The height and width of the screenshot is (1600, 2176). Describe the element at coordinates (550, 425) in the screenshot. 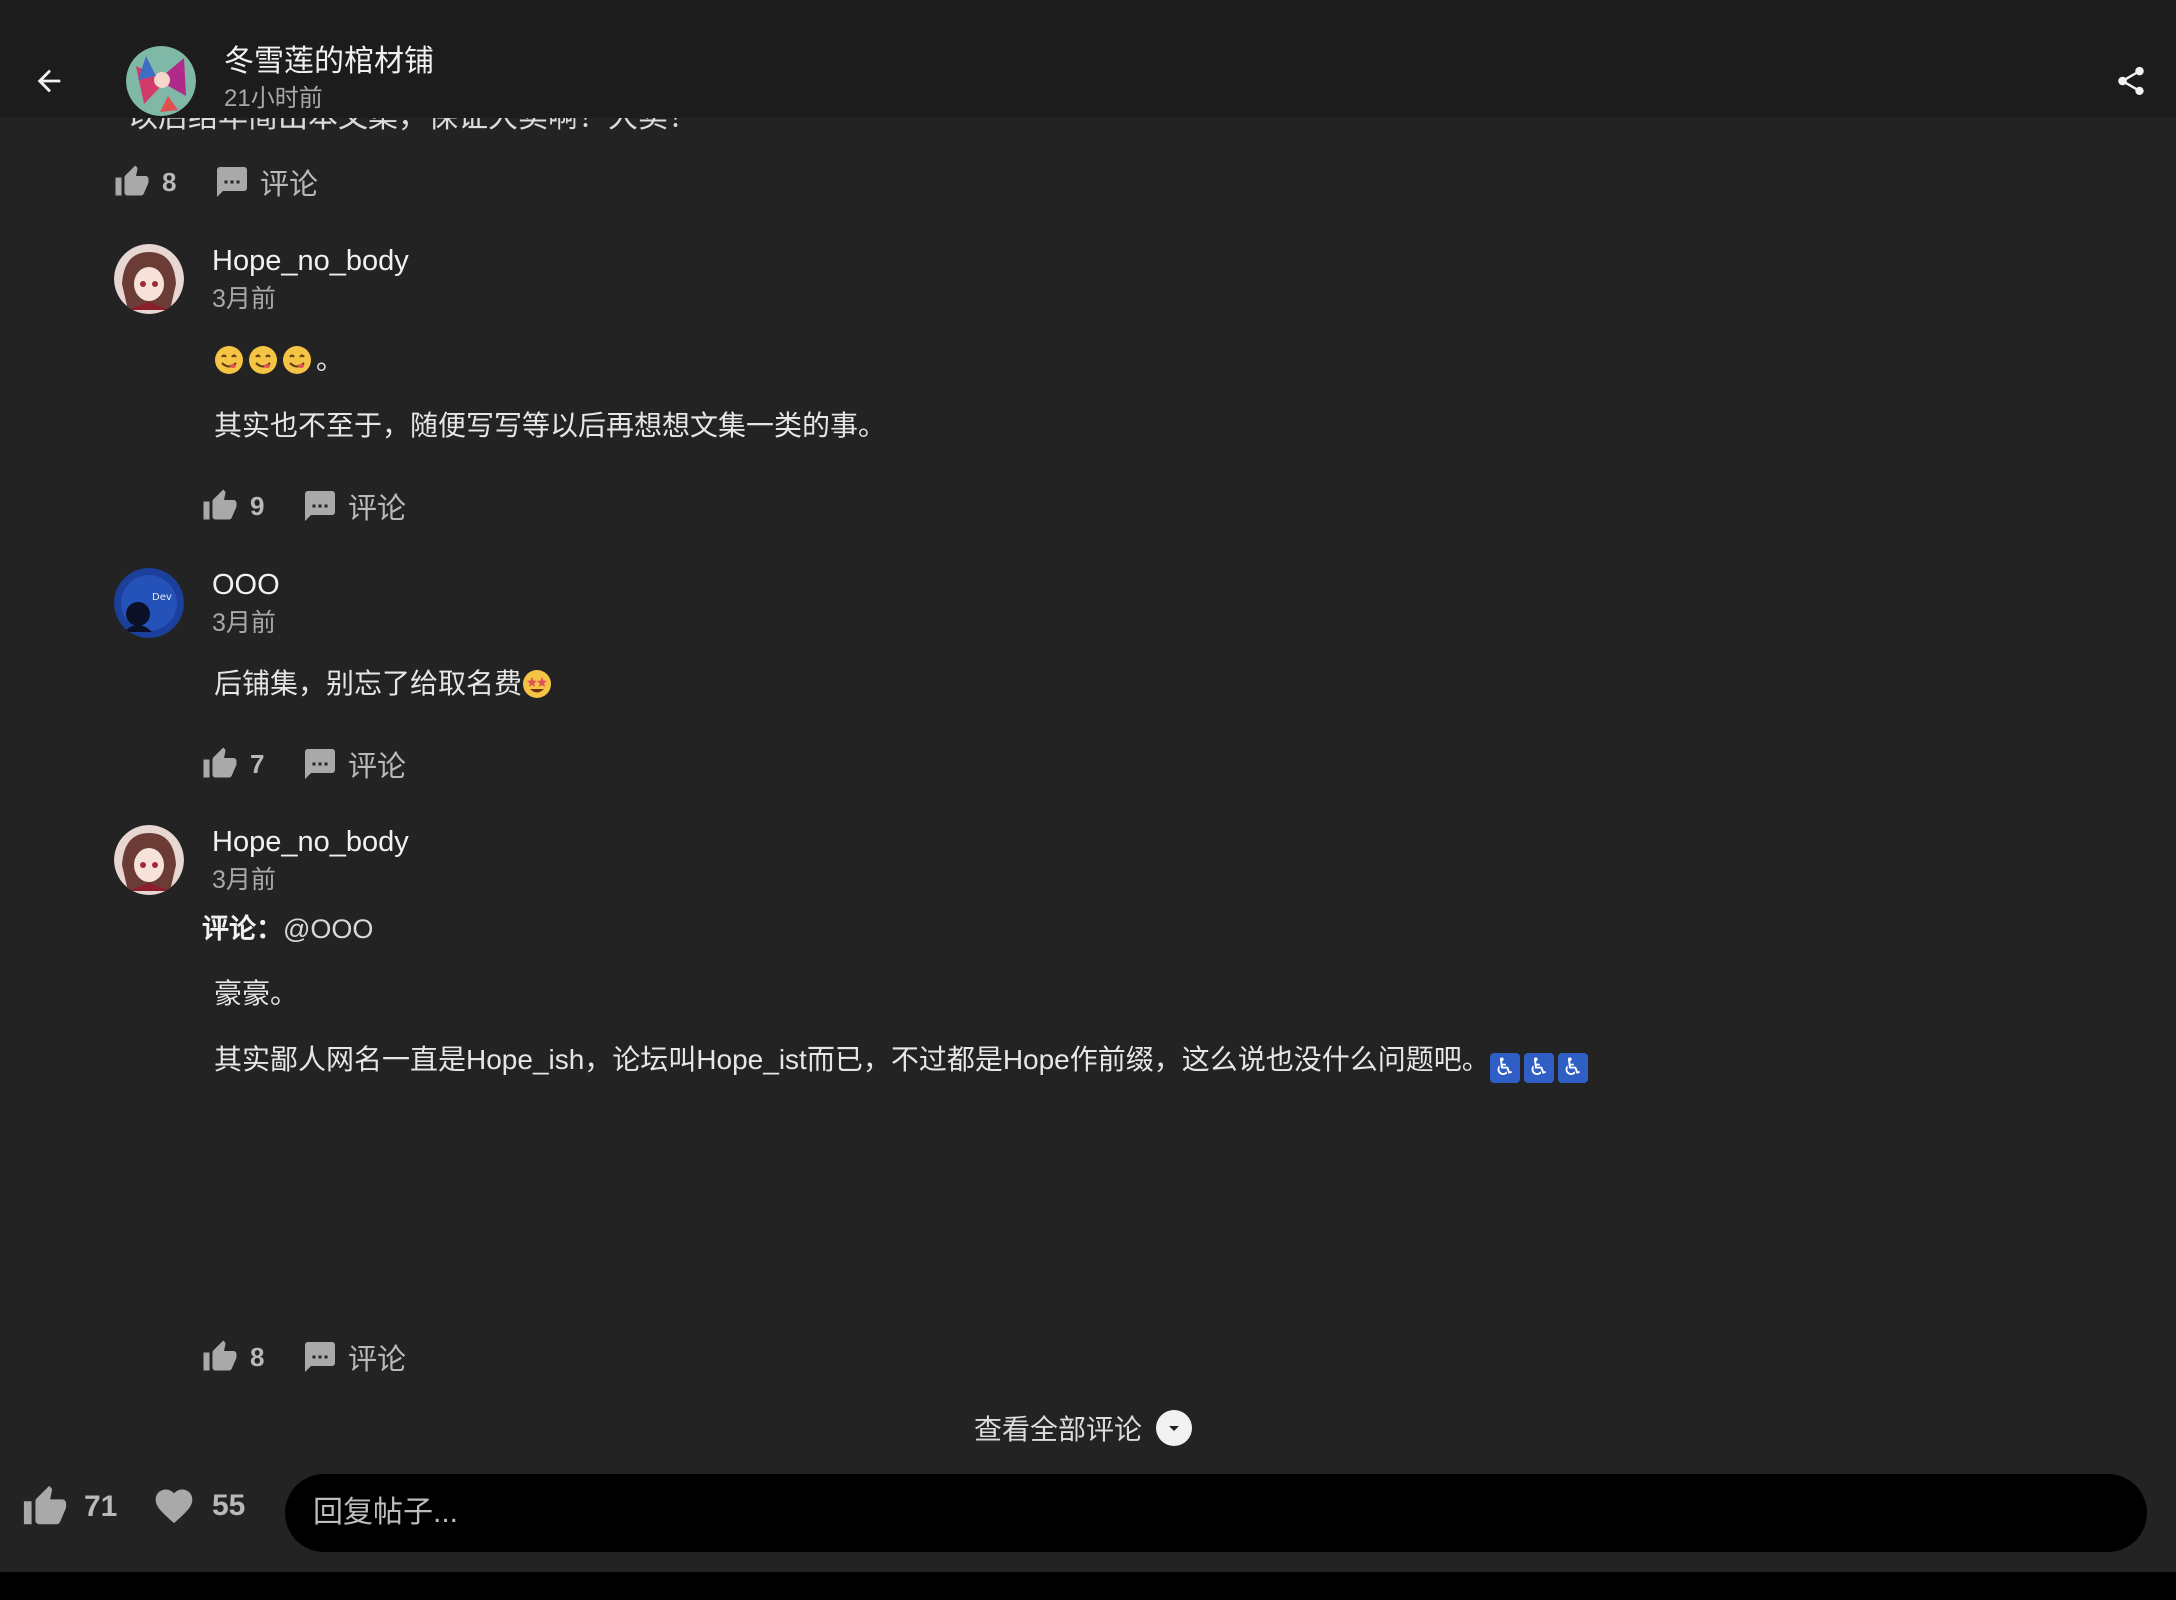

I see `comment-text: 其实也不至于，随便写写等以后再想想文集一类的事。` at that location.